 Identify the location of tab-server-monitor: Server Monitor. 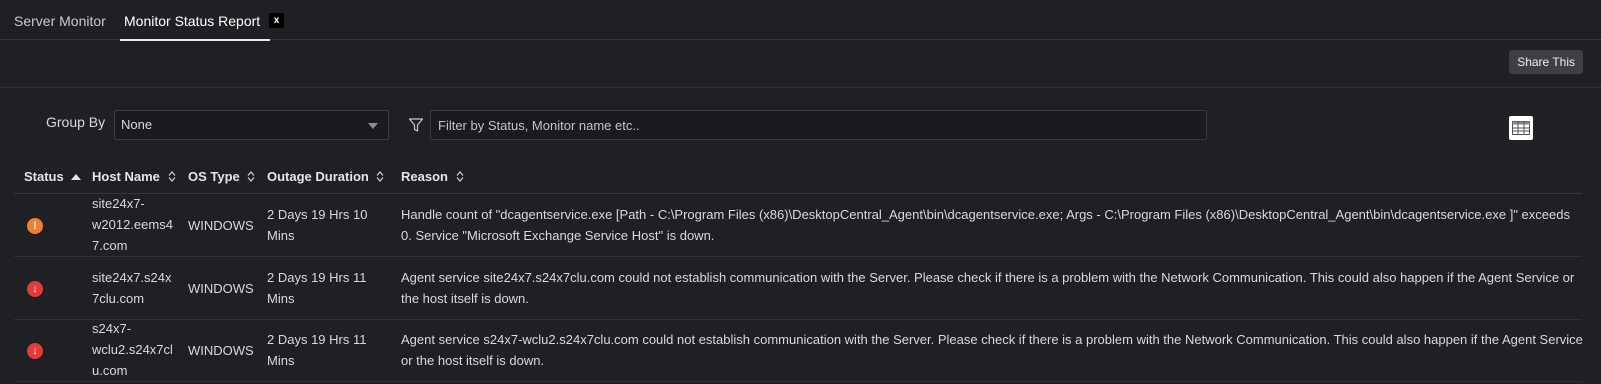
(60, 20).